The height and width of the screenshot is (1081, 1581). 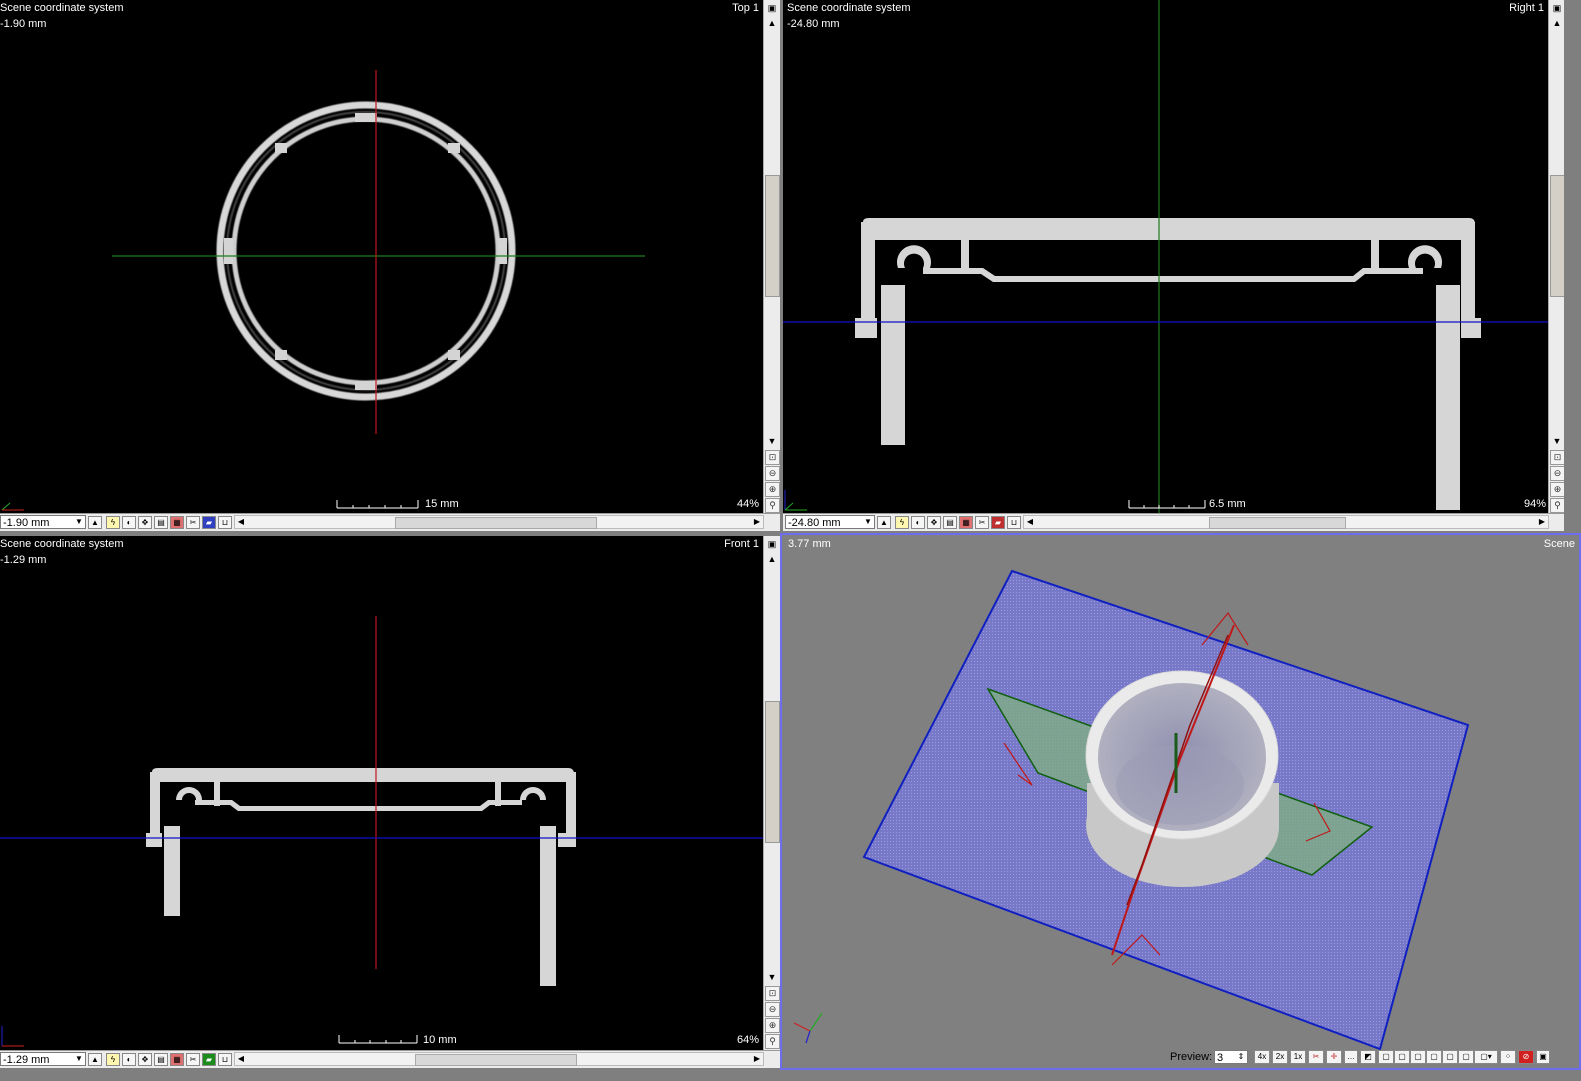 What do you see at coordinates (830, 522) in the screenshot?
I see `right-depth-combo: -24.80 mm ▼` at bounding box center [830, 522].